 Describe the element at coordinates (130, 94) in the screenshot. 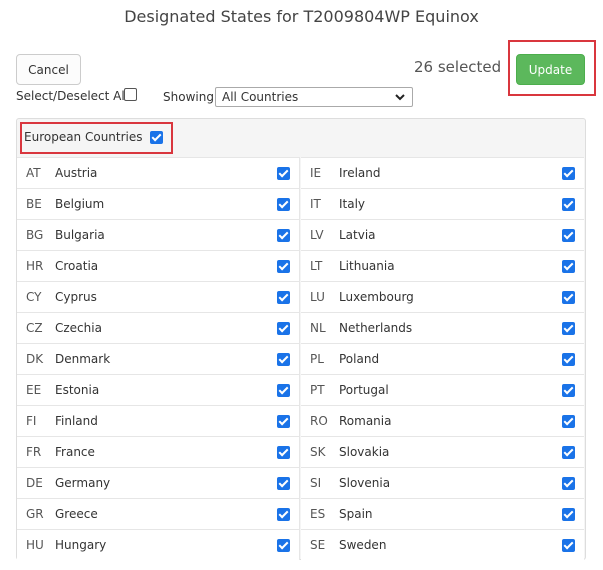

I see `select-all-checkbox` at that location.